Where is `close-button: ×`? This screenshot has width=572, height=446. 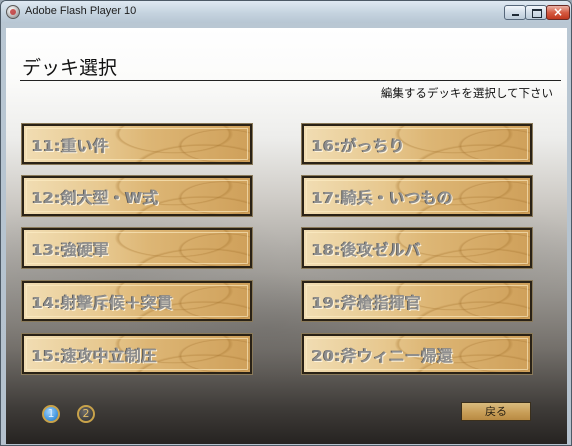 close-button: × is located at coordinates (558, 12).